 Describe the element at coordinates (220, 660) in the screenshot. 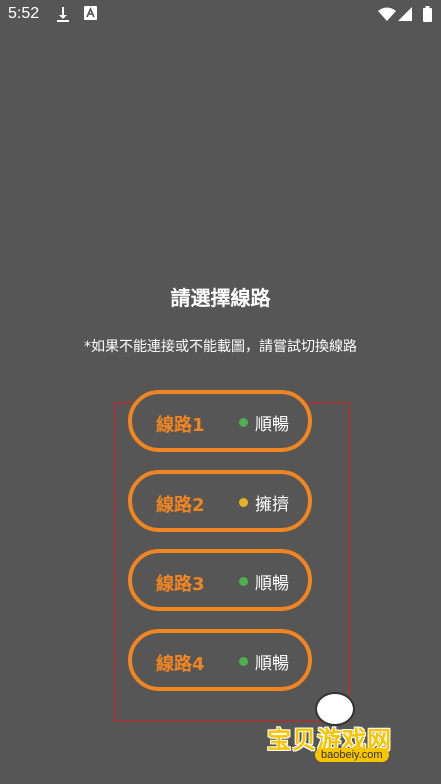

I see `line-4-button: 線路4 順暢` at that location.